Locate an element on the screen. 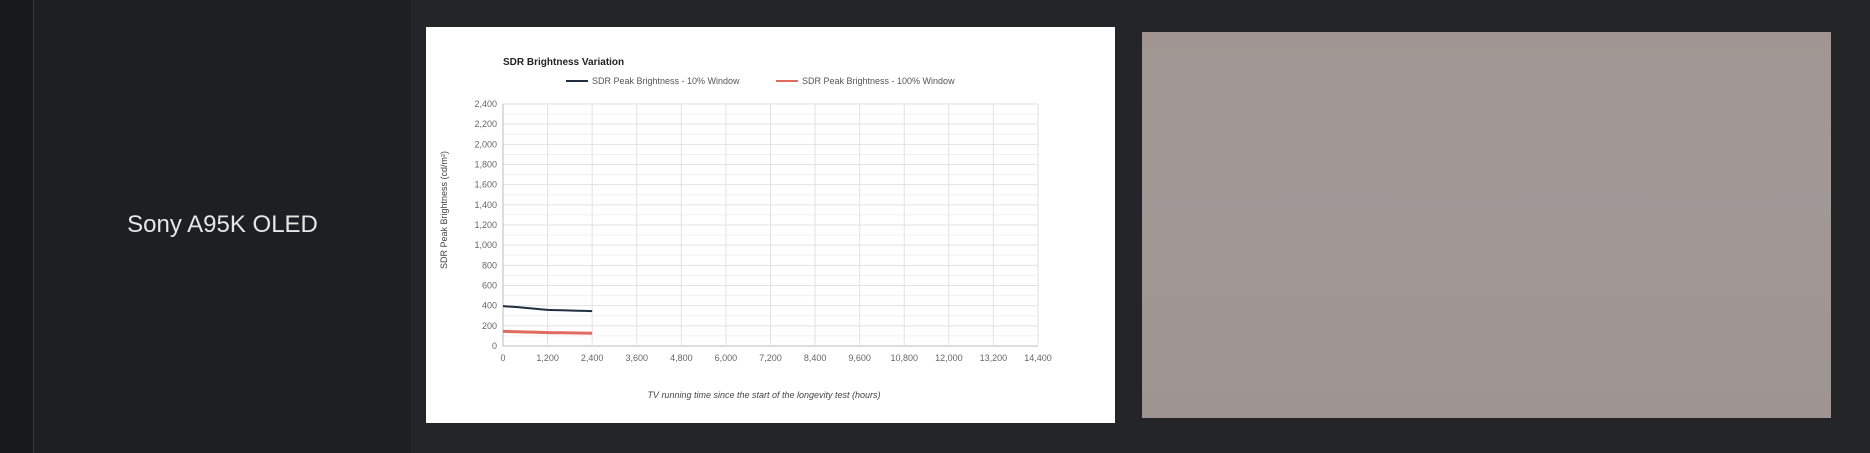 The height and width of the screenshot is (453, 1870). y-tick-label: 1,400 is located at coordinates (485, 205).